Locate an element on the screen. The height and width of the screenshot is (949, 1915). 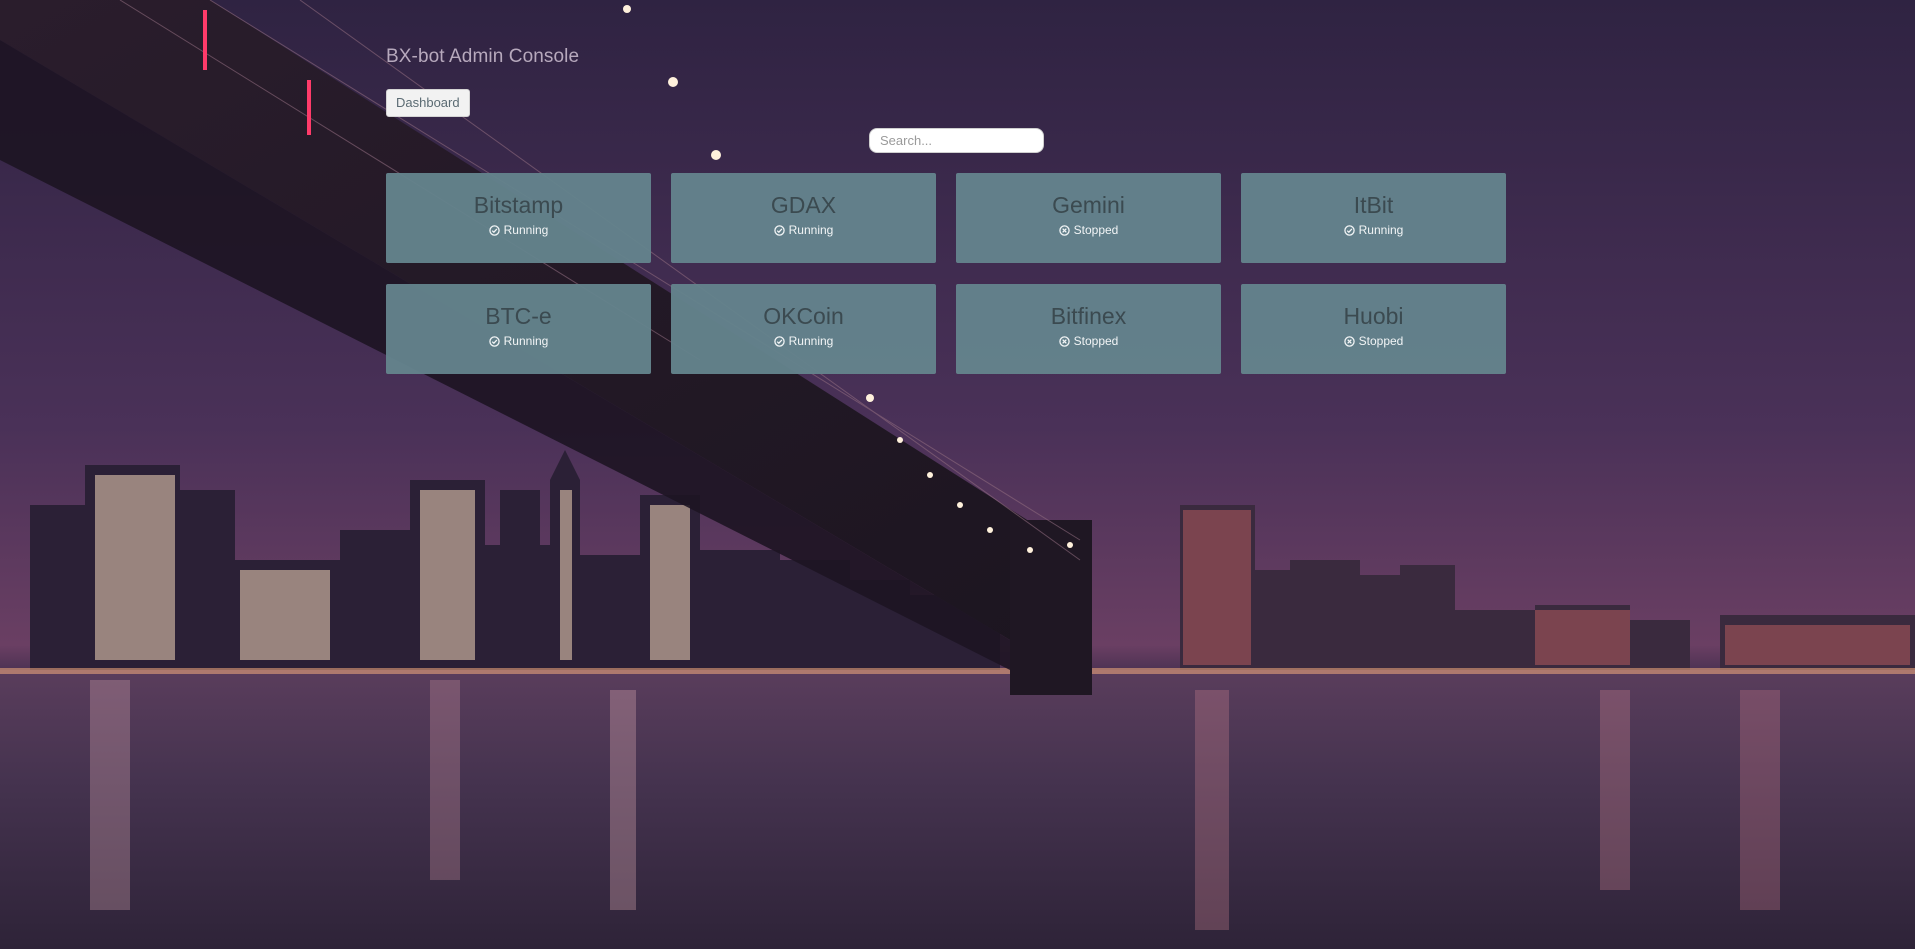
exchange-tile: OKCoin Running is located at coordinates (803, 329).